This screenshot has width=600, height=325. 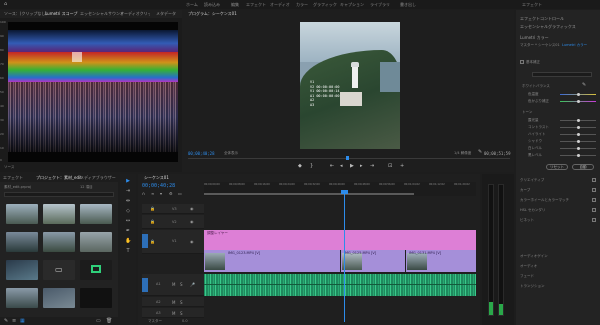 I want to click on step-back-icon: ◂, so click(x=341, y=166).